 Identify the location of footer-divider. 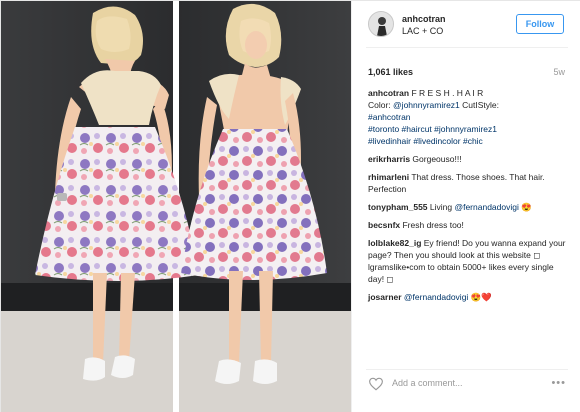
(467, 369).